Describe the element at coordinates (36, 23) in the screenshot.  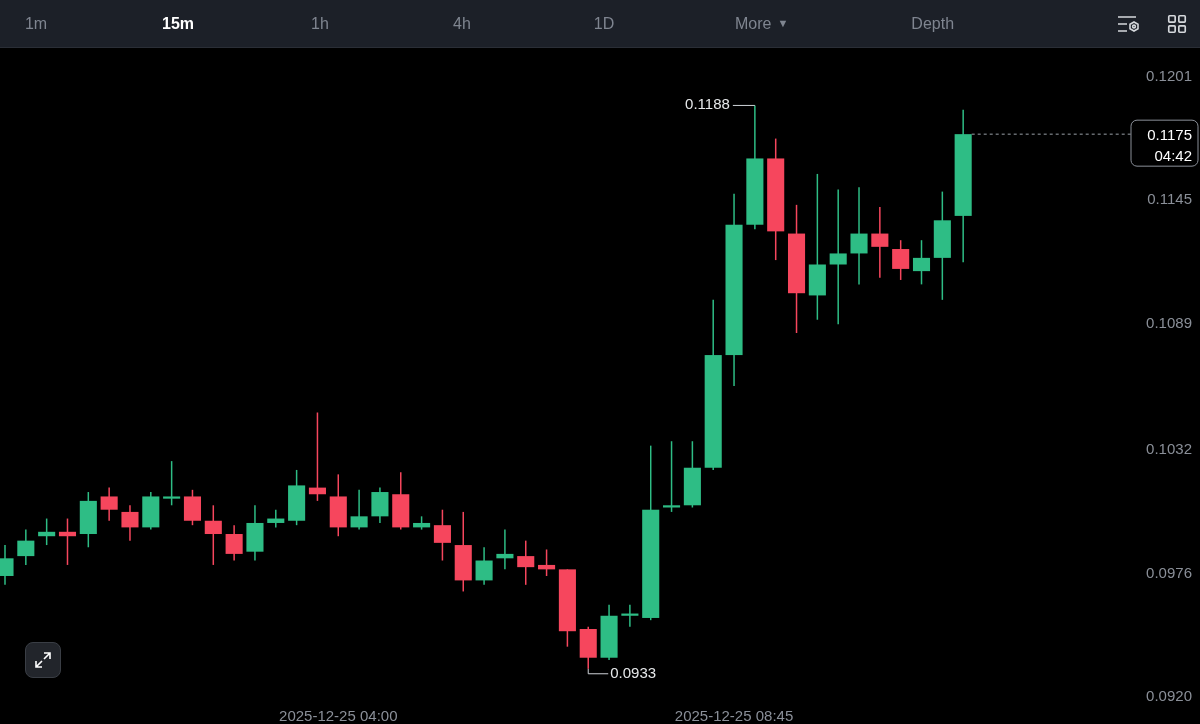
I see `interval-tab: 1m` at that location.